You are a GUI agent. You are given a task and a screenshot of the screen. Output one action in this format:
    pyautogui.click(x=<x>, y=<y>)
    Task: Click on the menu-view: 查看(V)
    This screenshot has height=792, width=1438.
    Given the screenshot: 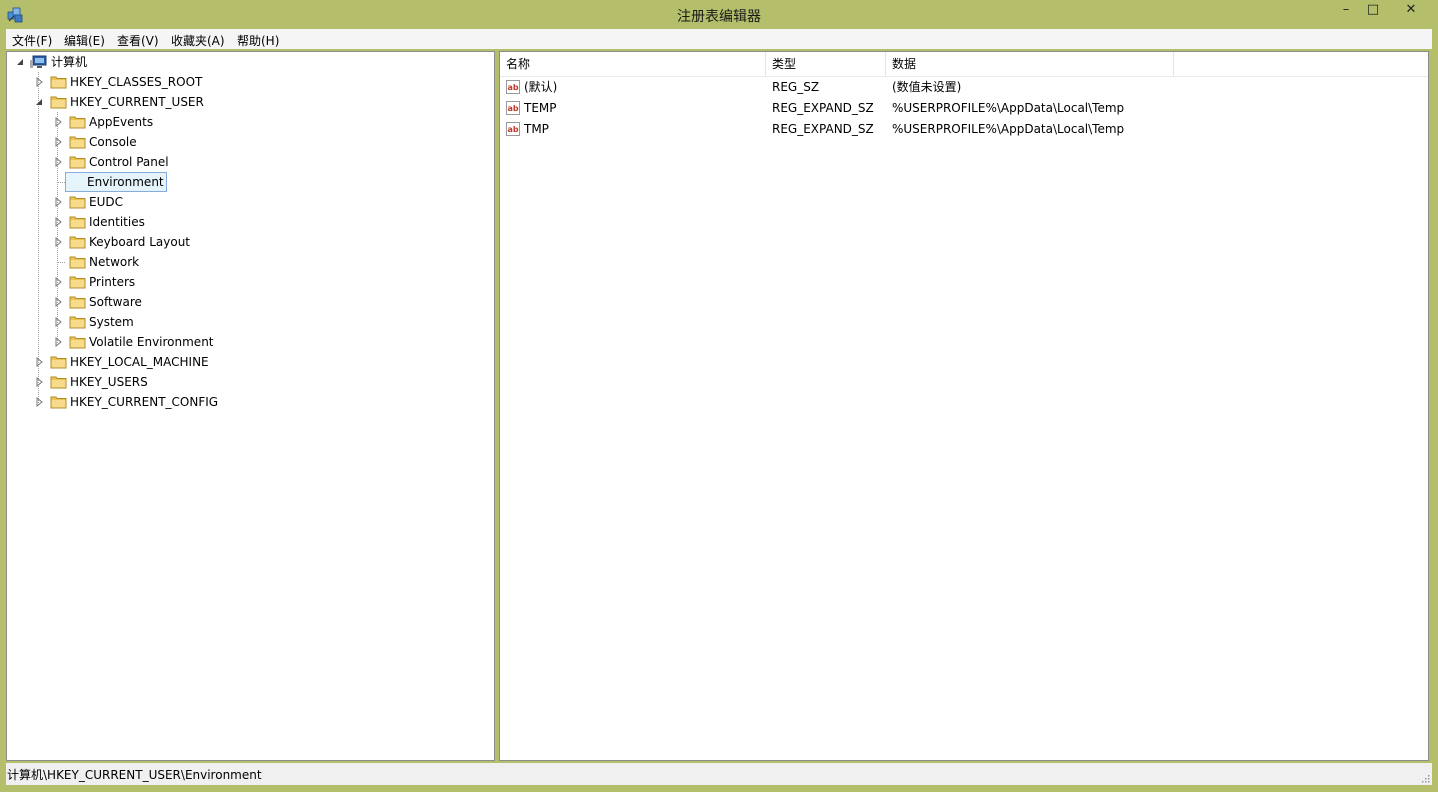 What is the action you would take?
    pyautogui.click(x=138, y=40)
    